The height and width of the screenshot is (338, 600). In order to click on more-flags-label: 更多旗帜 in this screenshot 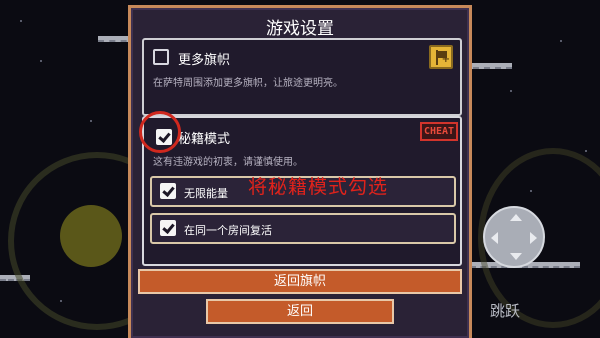, I will do `click(204, 60)`.